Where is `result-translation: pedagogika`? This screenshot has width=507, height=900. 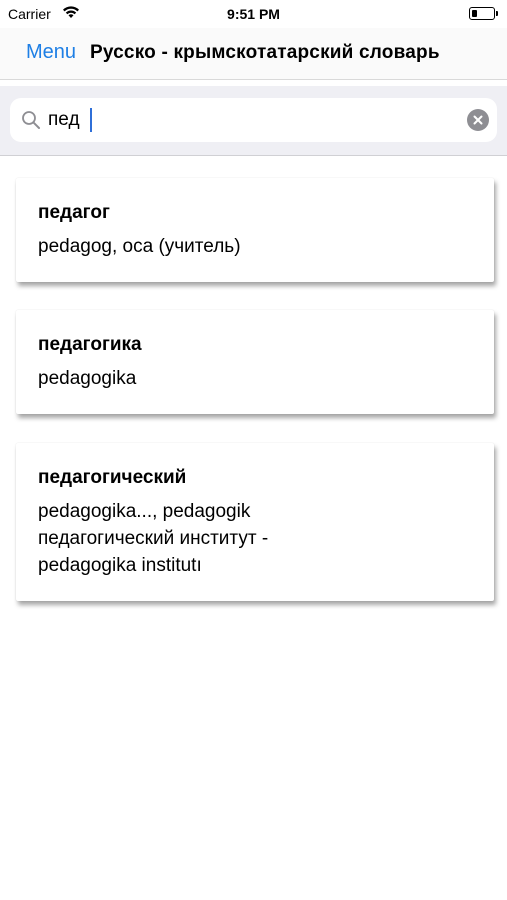
result-translation: pedagogika is located at coordinates (87, 378).